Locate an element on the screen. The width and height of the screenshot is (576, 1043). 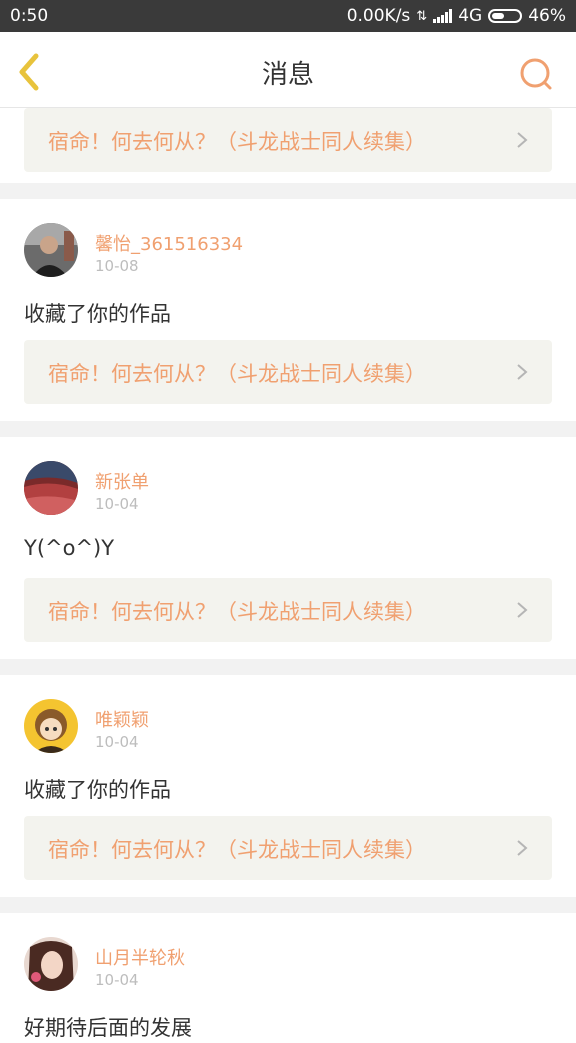
search-icon is located at coordinates (536, 74).